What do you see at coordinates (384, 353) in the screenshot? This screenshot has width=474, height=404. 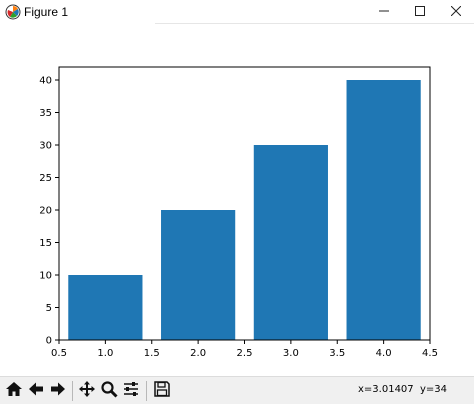 I see `x-tick-label: 4.0` at bounding box center [384, 353].